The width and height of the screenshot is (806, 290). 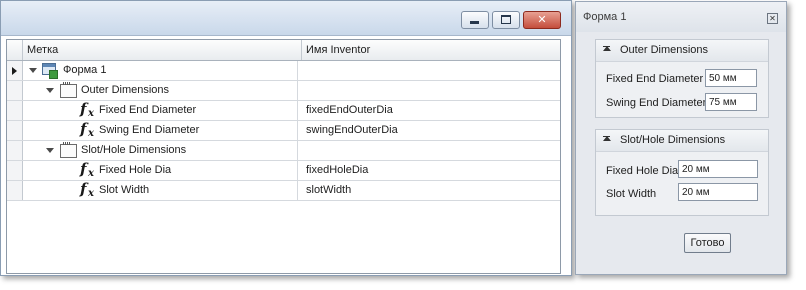 What do you see at coordinates (642, 171) in the screenshot?
I see `fixed-hole-dia-label: Fixed Hole Dia` at bounding box center [642, 171].